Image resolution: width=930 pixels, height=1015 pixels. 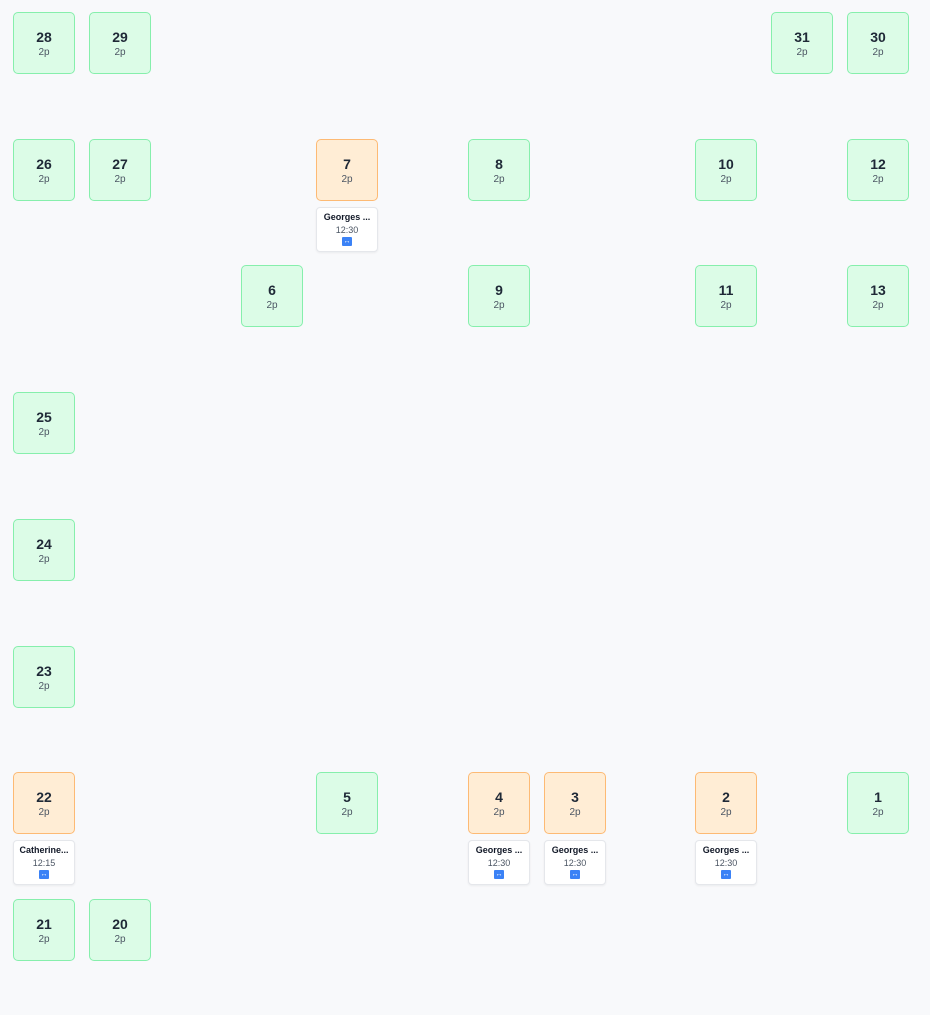 I want to click on reservation-card-table-22: Catherine... 12:15 ↔, so click(x=44, y=862).